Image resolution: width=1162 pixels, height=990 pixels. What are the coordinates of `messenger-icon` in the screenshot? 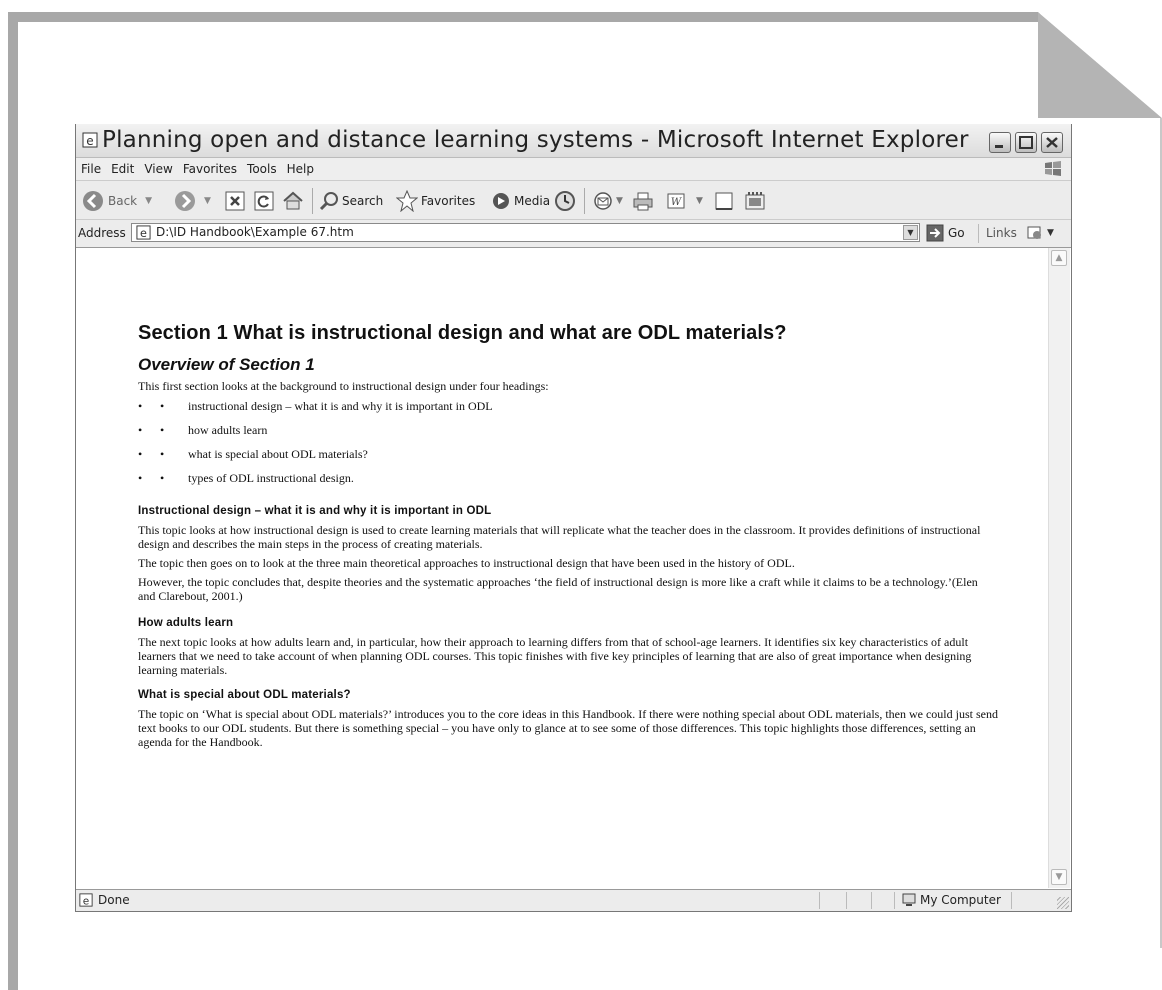 It's located at (755, 201).